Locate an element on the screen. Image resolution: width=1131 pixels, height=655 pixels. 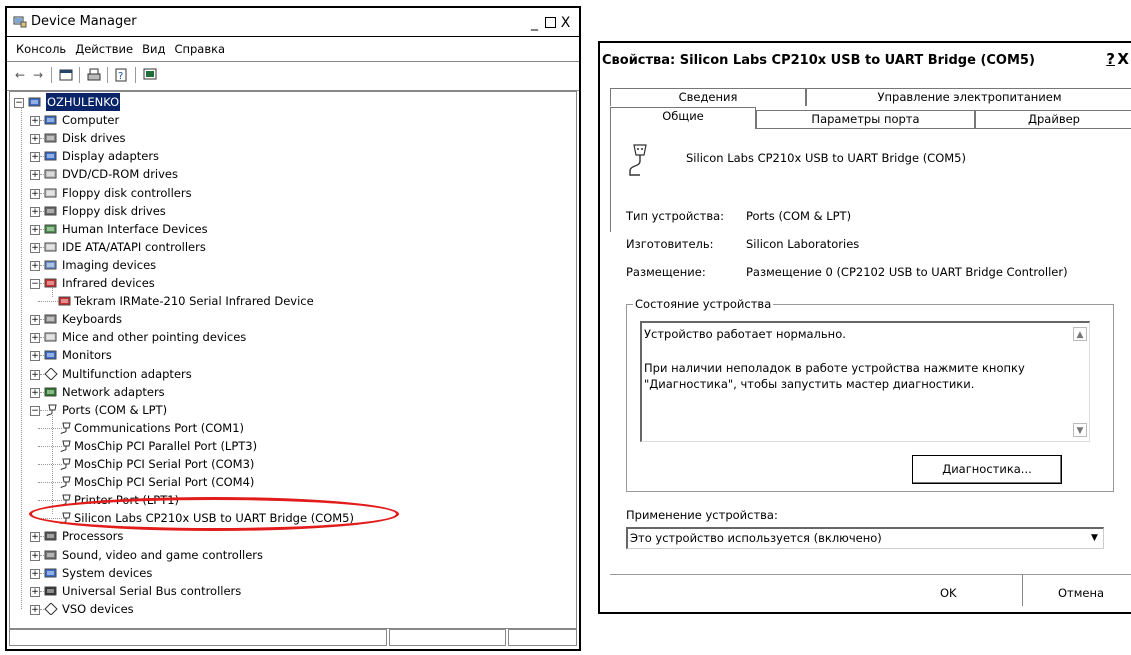
camera-icon is located at coordinates (50, 265).